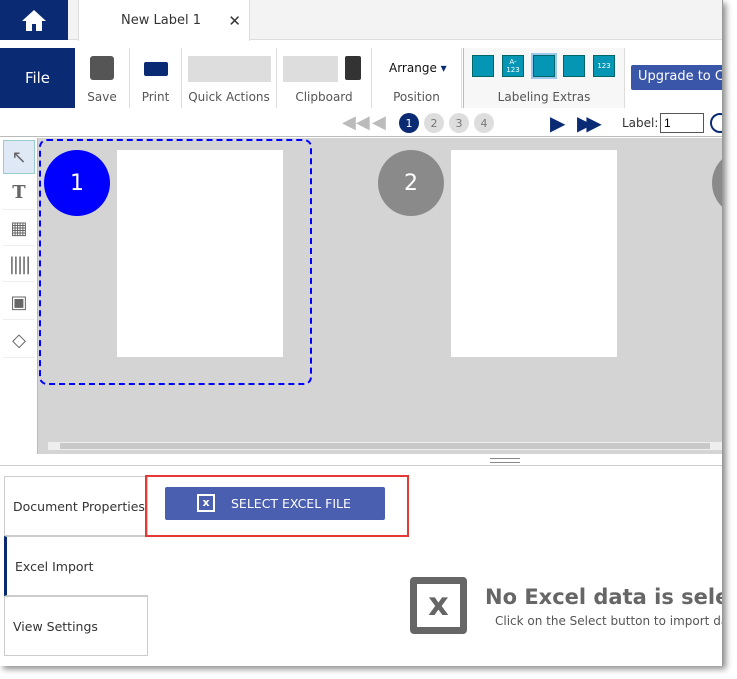  I want to click on label-number-input, so click(682, 123).